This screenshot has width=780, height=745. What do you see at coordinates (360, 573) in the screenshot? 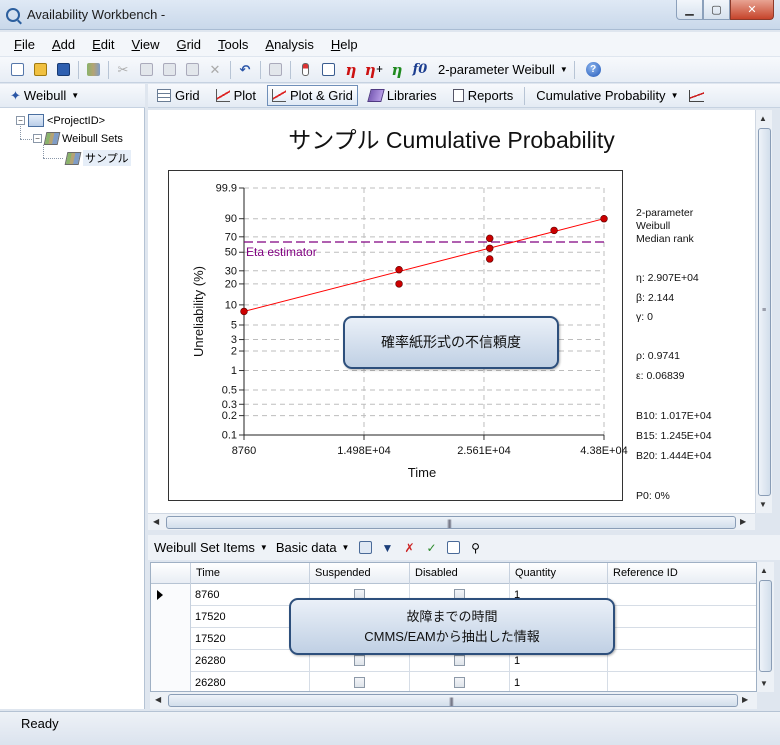
I see `column-header-suspended: Suspended` at bounding box center [360, 573].